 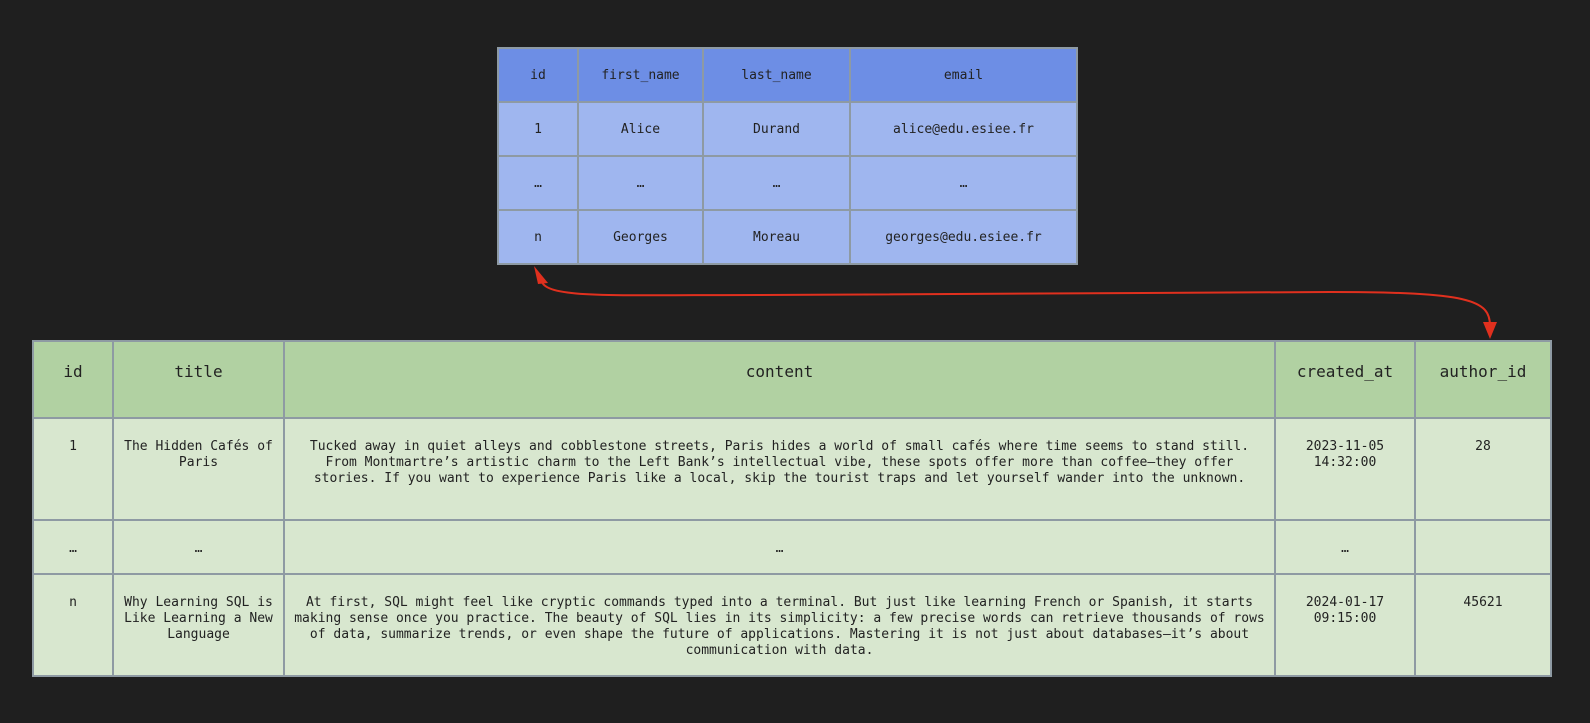 I want to click on posts-header-row: id title content created_at author_id, so click(x=792, y=379).